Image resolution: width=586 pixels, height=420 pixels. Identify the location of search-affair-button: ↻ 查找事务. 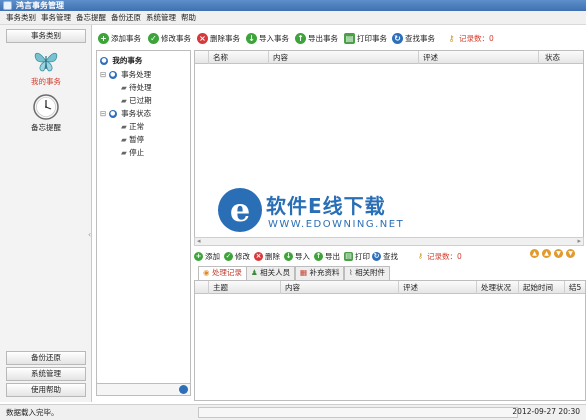
(413, 38).